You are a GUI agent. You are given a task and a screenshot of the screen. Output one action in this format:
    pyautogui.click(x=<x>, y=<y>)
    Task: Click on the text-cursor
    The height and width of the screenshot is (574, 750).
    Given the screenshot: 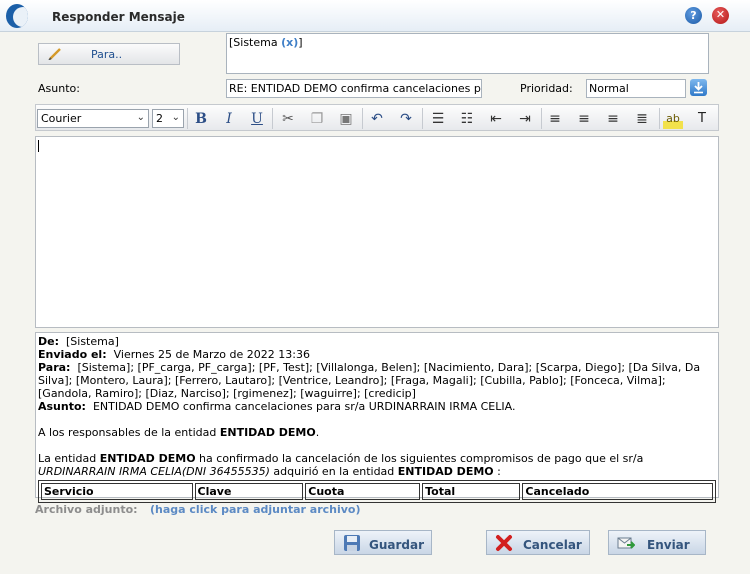 What is the action you would take?
    pyautogui.click(x=38, y=146)
    